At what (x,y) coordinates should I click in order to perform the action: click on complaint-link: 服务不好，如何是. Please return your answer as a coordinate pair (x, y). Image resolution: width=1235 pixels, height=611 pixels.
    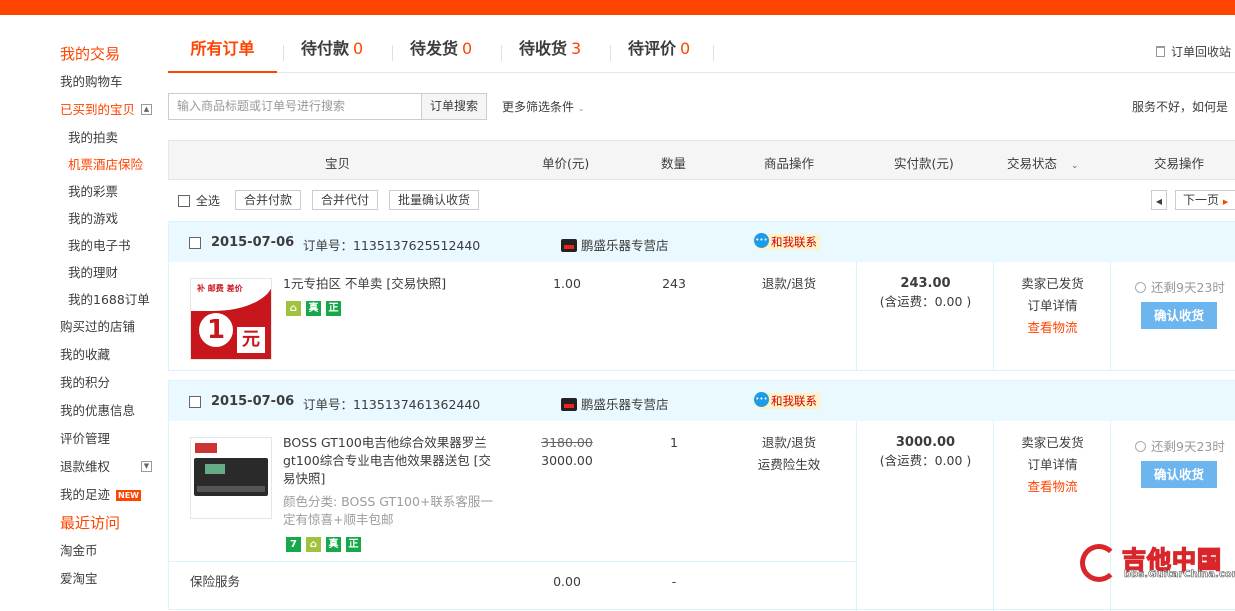
    Looking at the image, I should click on (1180, 106).